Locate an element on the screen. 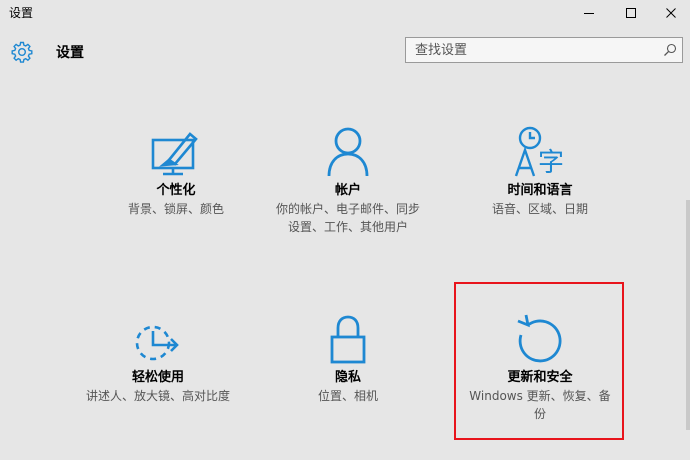 This screenshot has width=690, height=460. ease-of-access-icon is located at coordinates (157, 343).